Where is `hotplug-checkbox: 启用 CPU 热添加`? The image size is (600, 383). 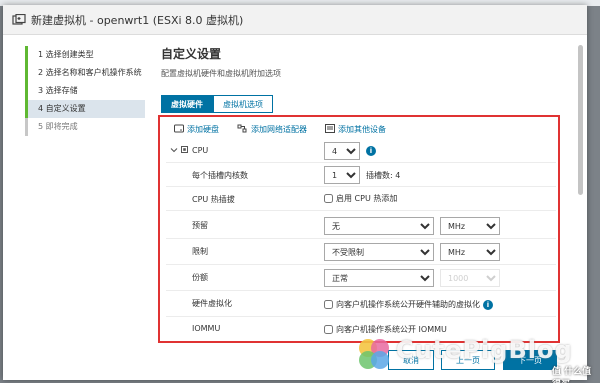 hotplug-checkbox: 启用 CPU 热添加 is located at coordinates (360, 198).